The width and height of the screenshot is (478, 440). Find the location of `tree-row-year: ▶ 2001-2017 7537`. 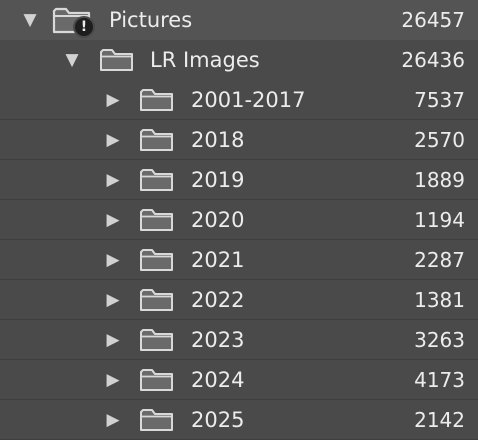

tree-row-year: ▶ 2001-2017 7537 is located at coordinates (239, 100).